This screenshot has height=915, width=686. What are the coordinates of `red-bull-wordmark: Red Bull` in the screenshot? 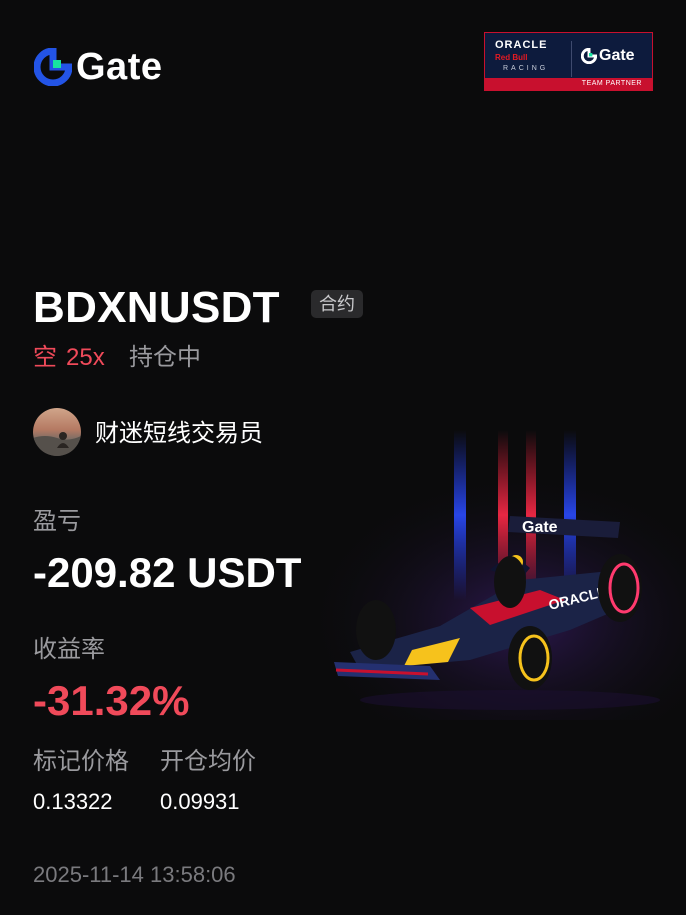 It's located at (511, 57).